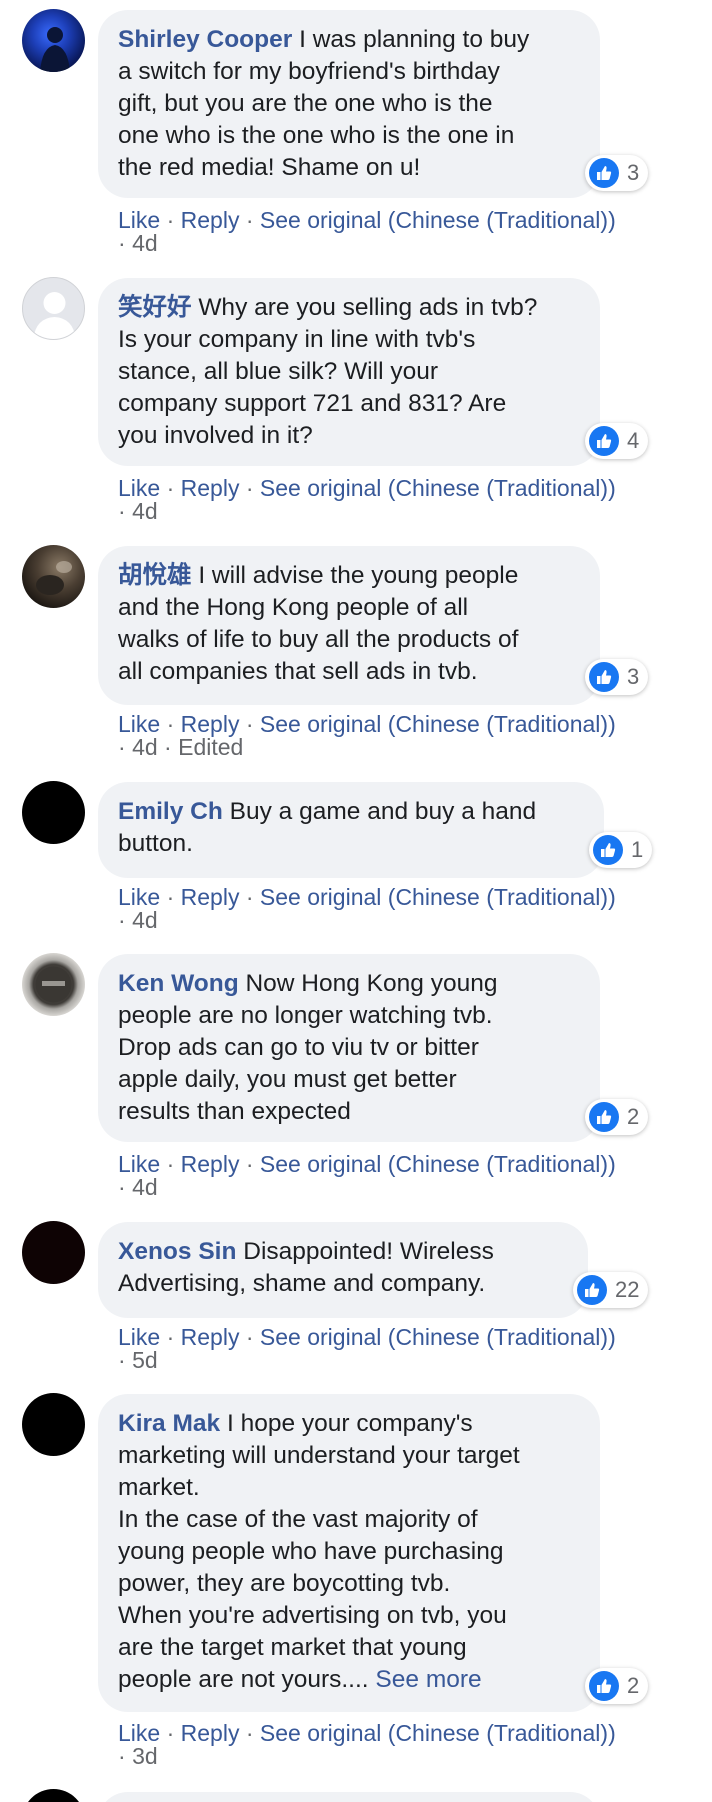 Image resolution: width=712 pixels, height=1802 pixels. What do you see at coordinates (210, 747) in the screenshot?
I see `edited-label: Edited` at bounding box center [210, 747].